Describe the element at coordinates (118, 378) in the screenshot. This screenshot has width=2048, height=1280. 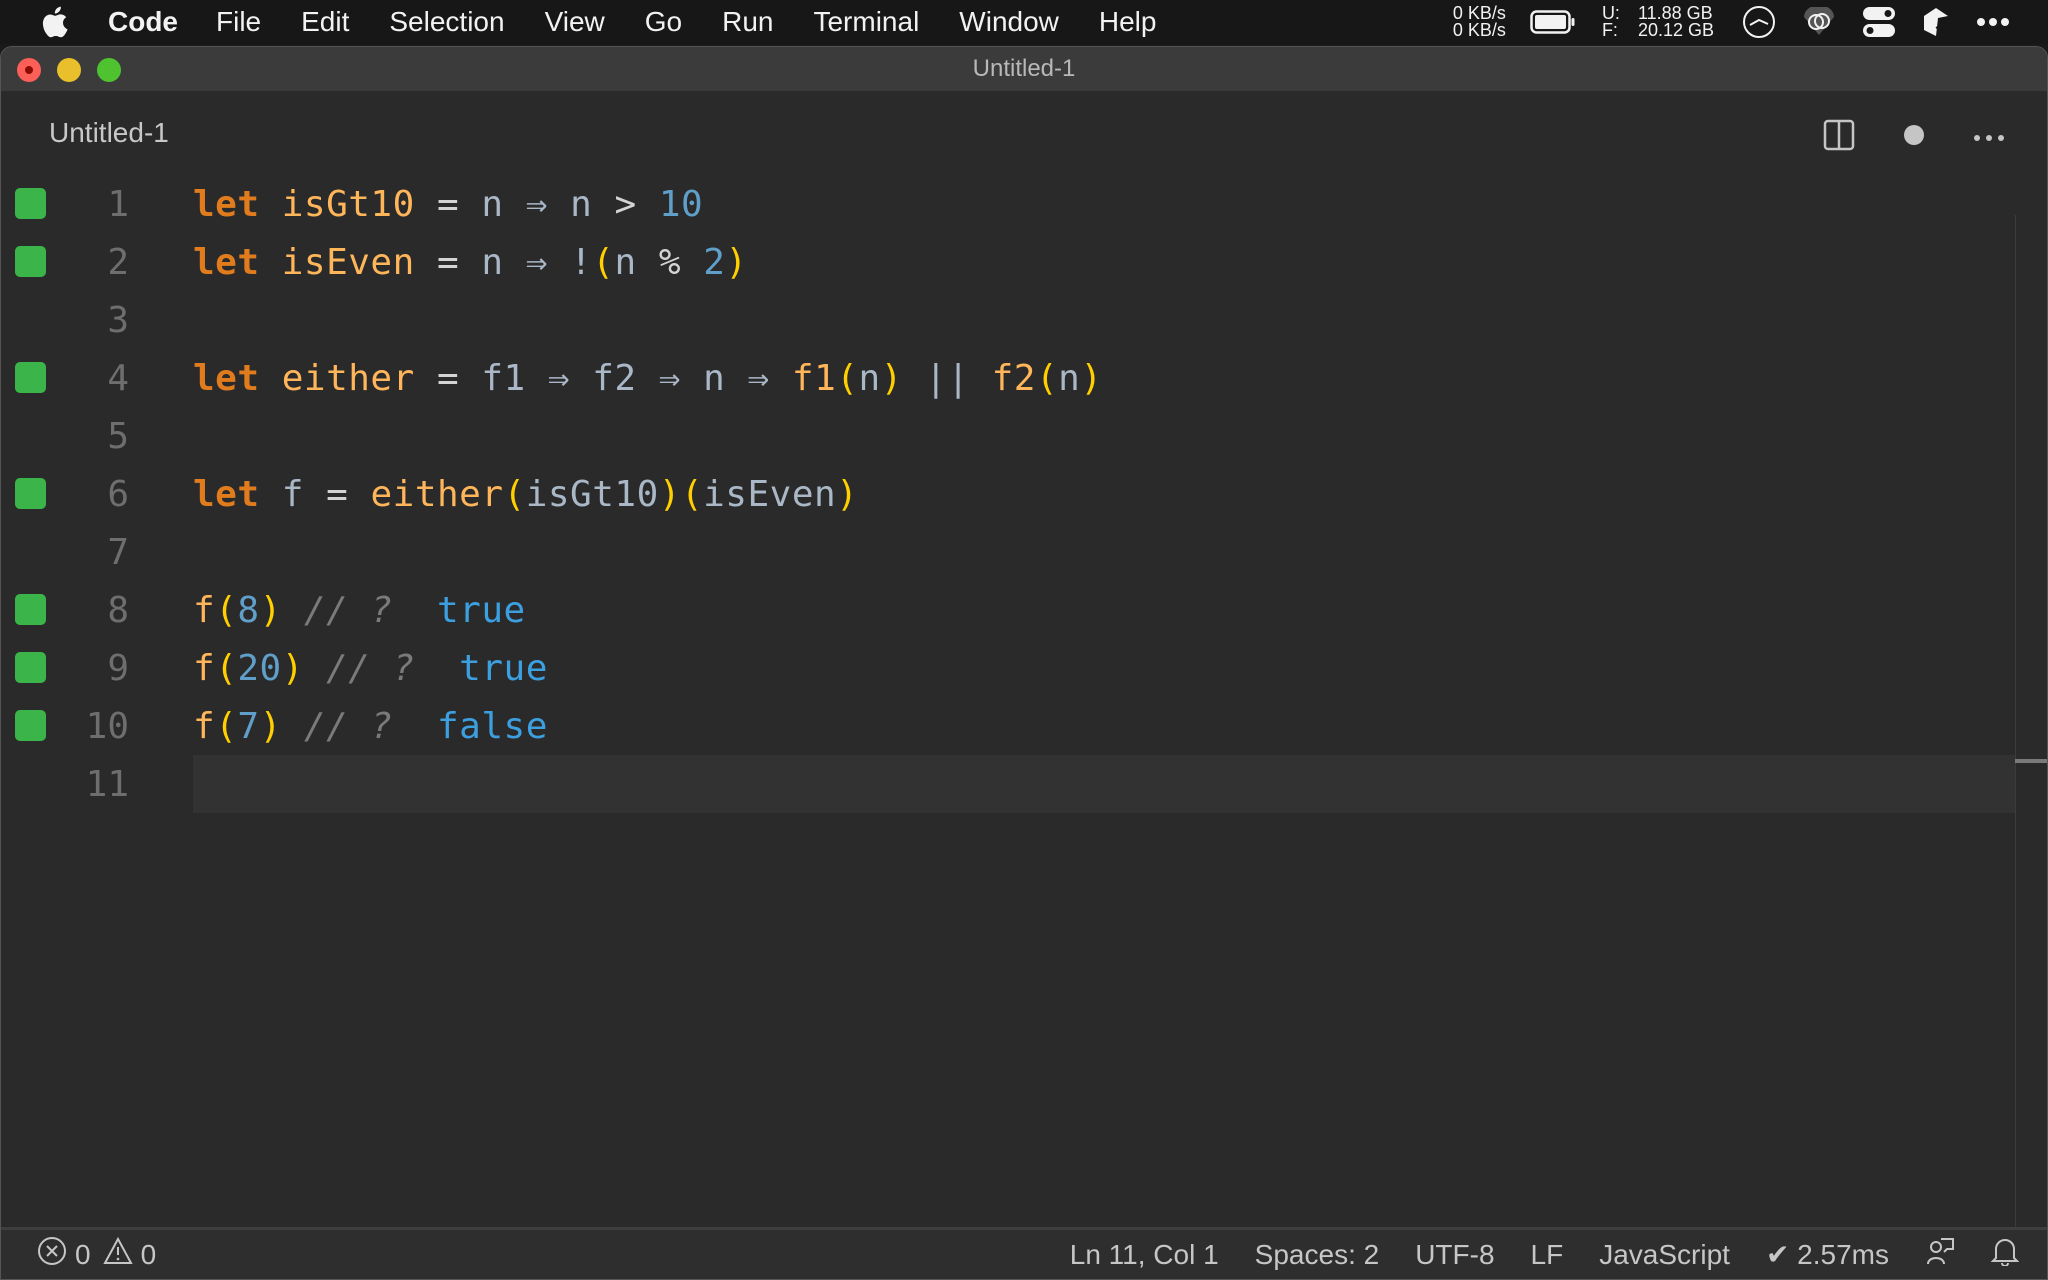
I see `line-number: 4` at that location.